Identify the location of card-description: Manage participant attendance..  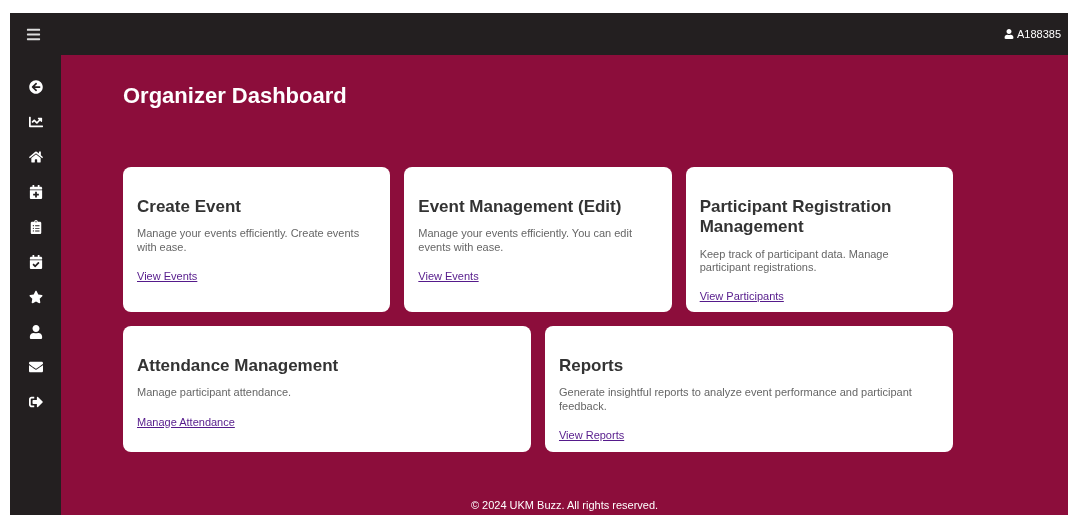
(215, 393).